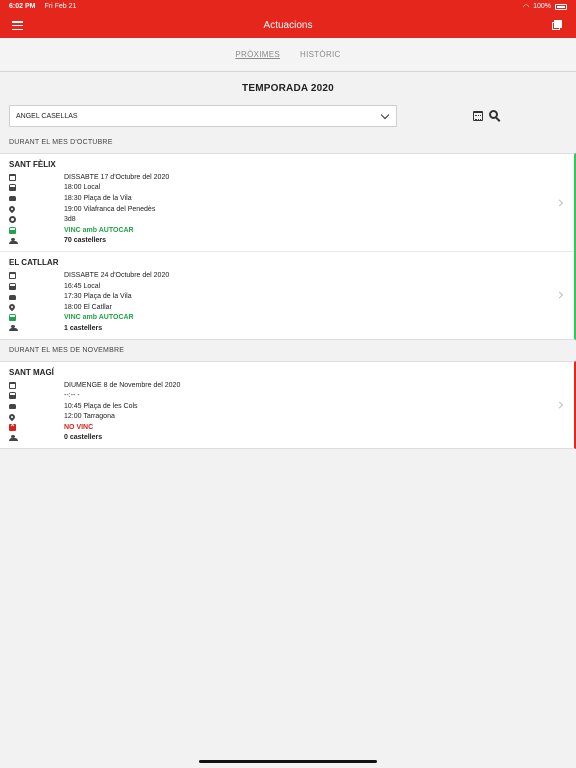 This screenshot has width=576, height=768. Describe the element at coordinates (203, 116) in the screenshot. I see `person-select: ANGEL CASELLAS` at that location.